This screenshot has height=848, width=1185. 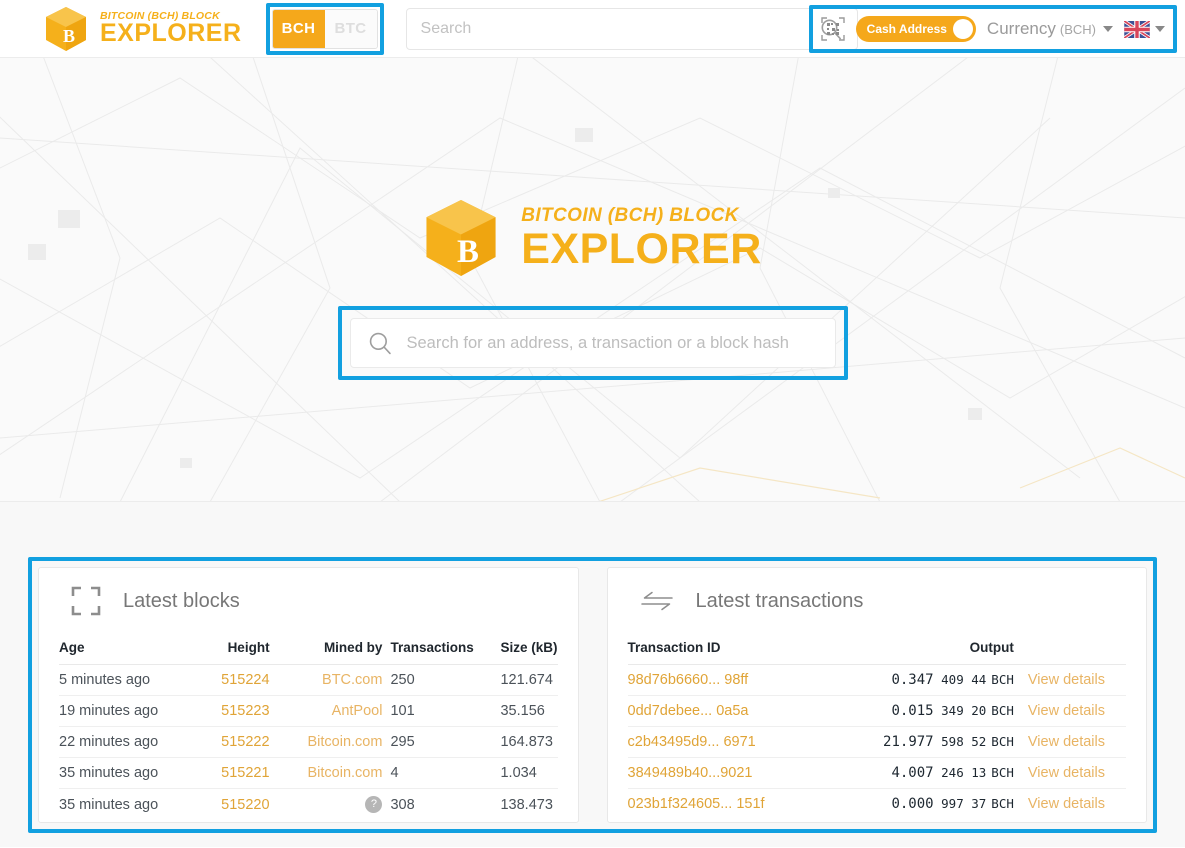 I want to click on header-search-box, so click(x=631, y=28).